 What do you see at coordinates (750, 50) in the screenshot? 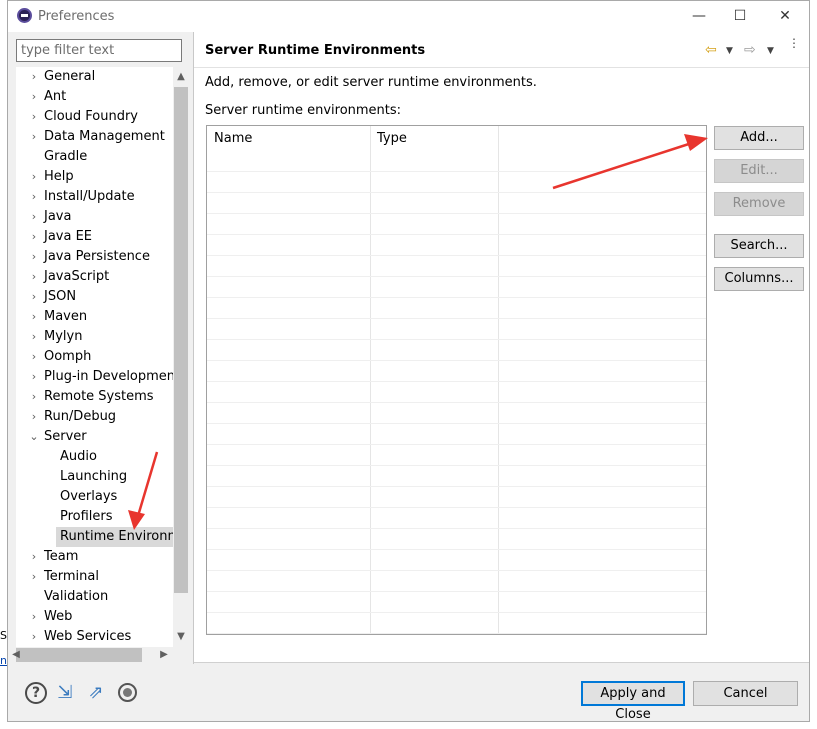
I see `arrow-right-icon: ⇨` at bounding box center [750, 50].